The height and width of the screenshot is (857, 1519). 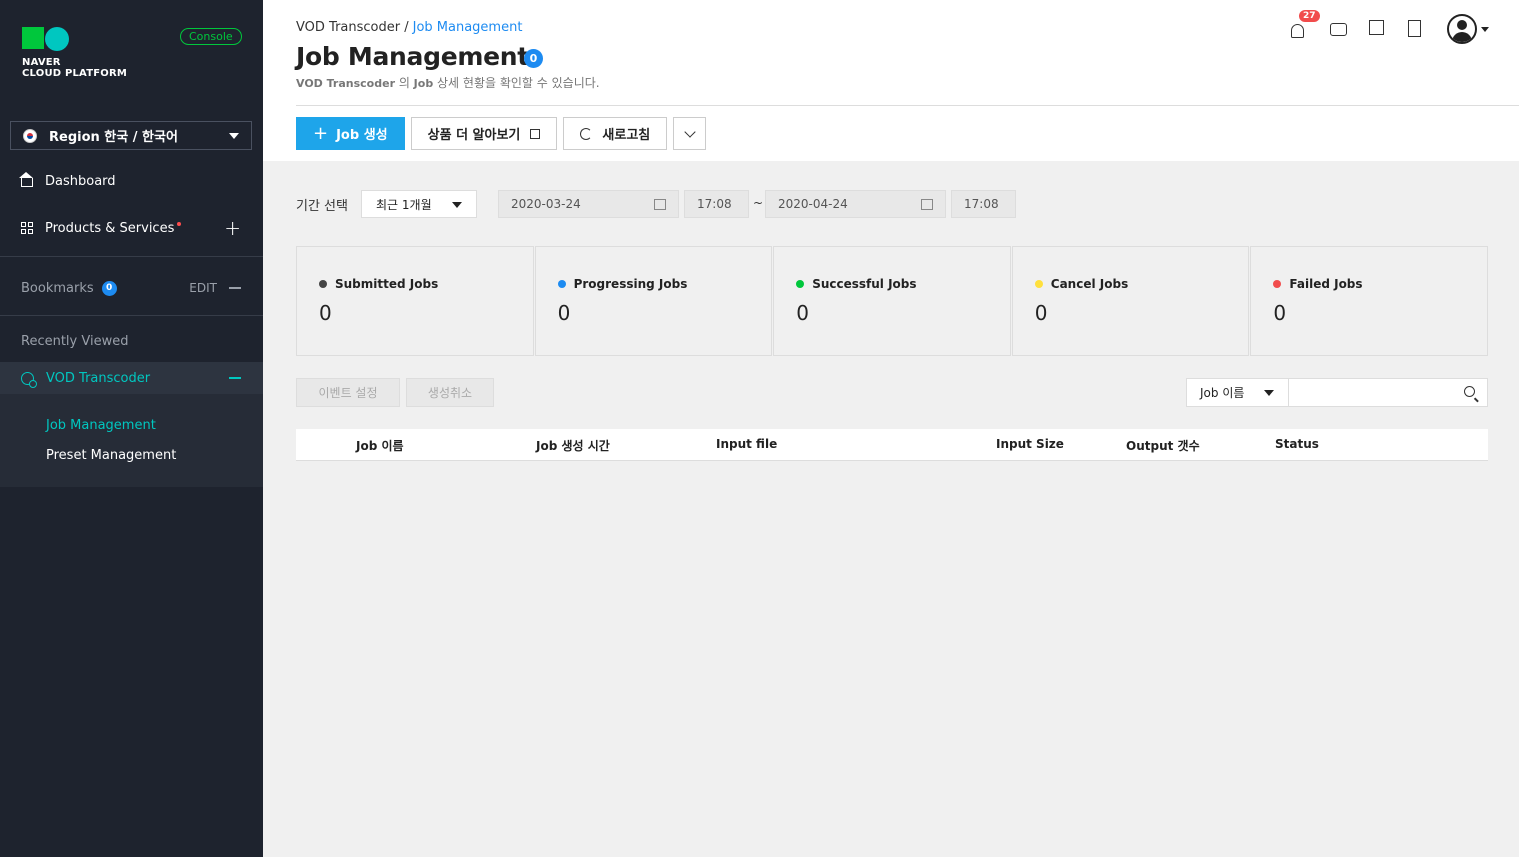 I want to click on memo-button, so click(x=1378, y=29).